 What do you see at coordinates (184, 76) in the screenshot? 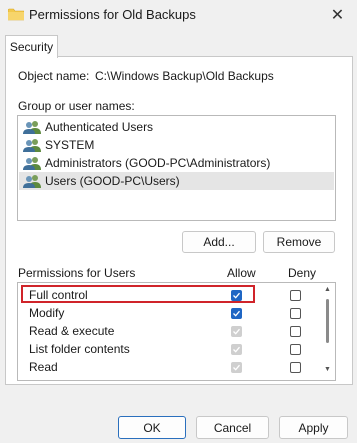
I see `object-name-value: C:\Windows Backup\Old Backups` at bounding box center [184, 76].